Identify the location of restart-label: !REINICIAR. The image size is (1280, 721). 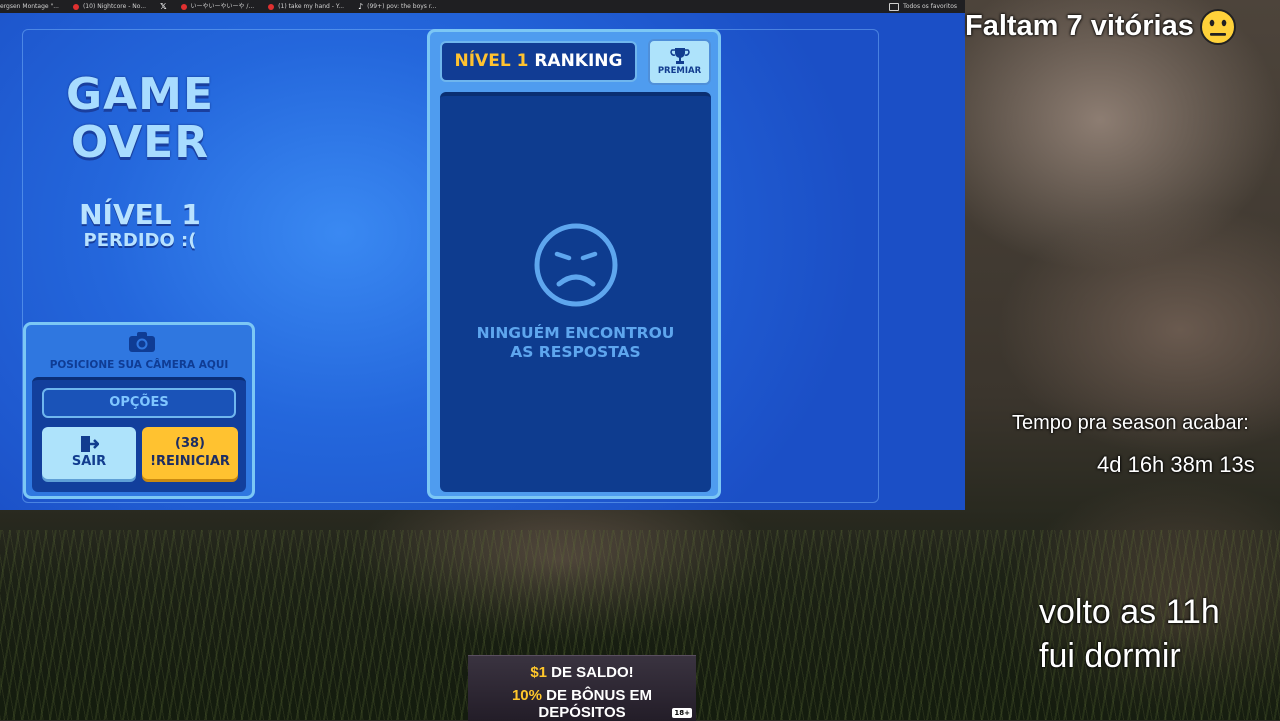
(190, 461).